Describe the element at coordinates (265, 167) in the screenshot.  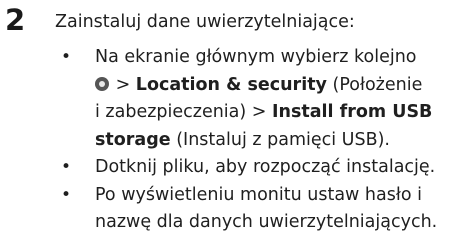
I see `text-line: Dotknij pliku, aby rozpocząć instalację.` at that location.